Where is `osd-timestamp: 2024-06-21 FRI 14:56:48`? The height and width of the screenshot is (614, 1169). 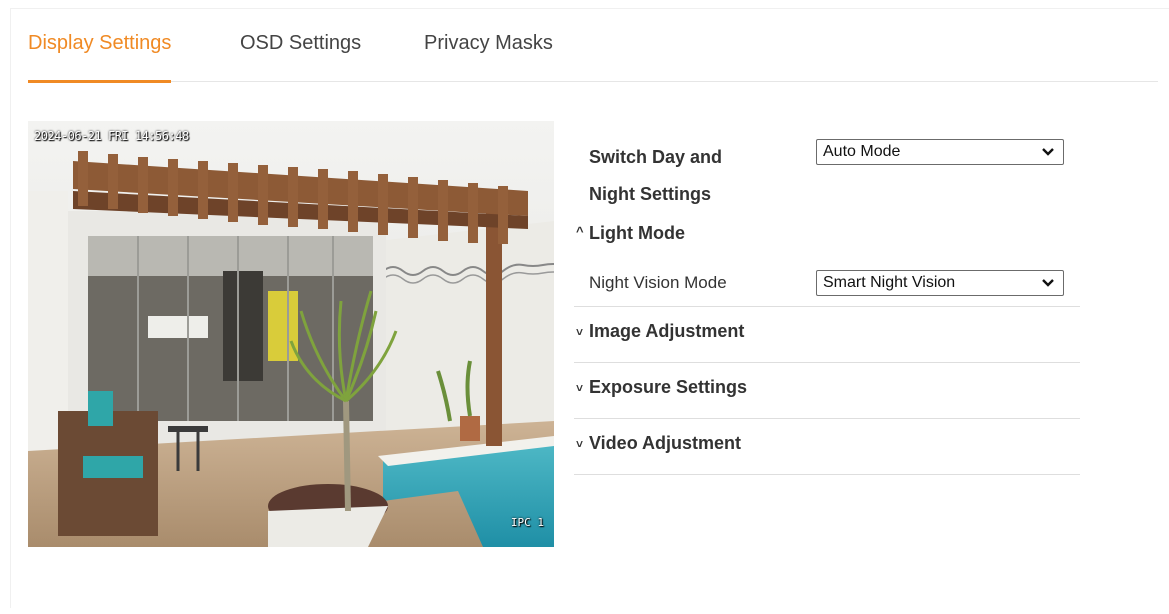
osd-timestamp: 2024-06-21 FRI 14:56:48 is located at coordinates (111, 136).